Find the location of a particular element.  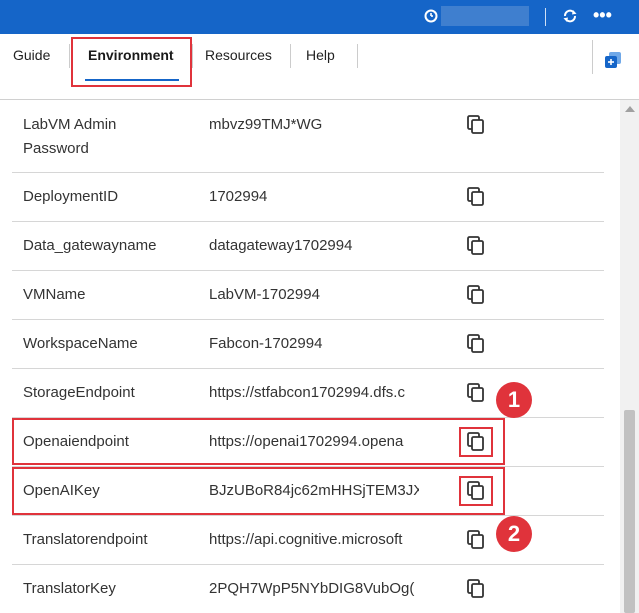

row-label: Translatorendpoint is located at coordinates (85, 539).